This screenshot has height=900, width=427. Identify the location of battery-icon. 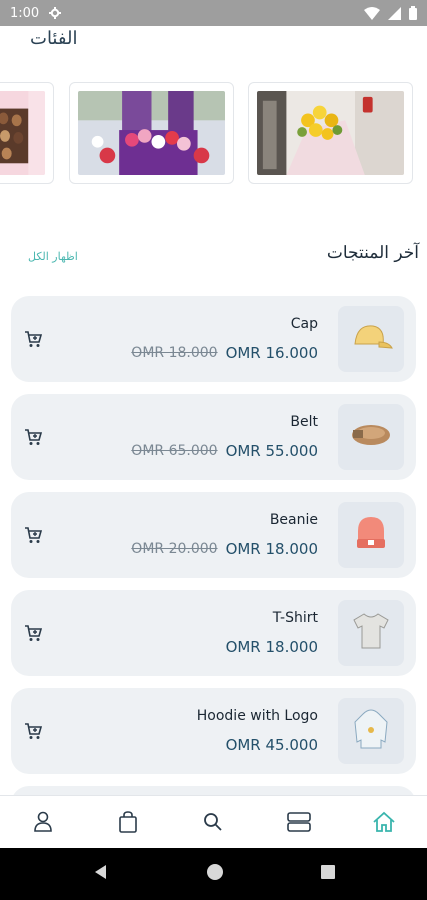
(413, 13).